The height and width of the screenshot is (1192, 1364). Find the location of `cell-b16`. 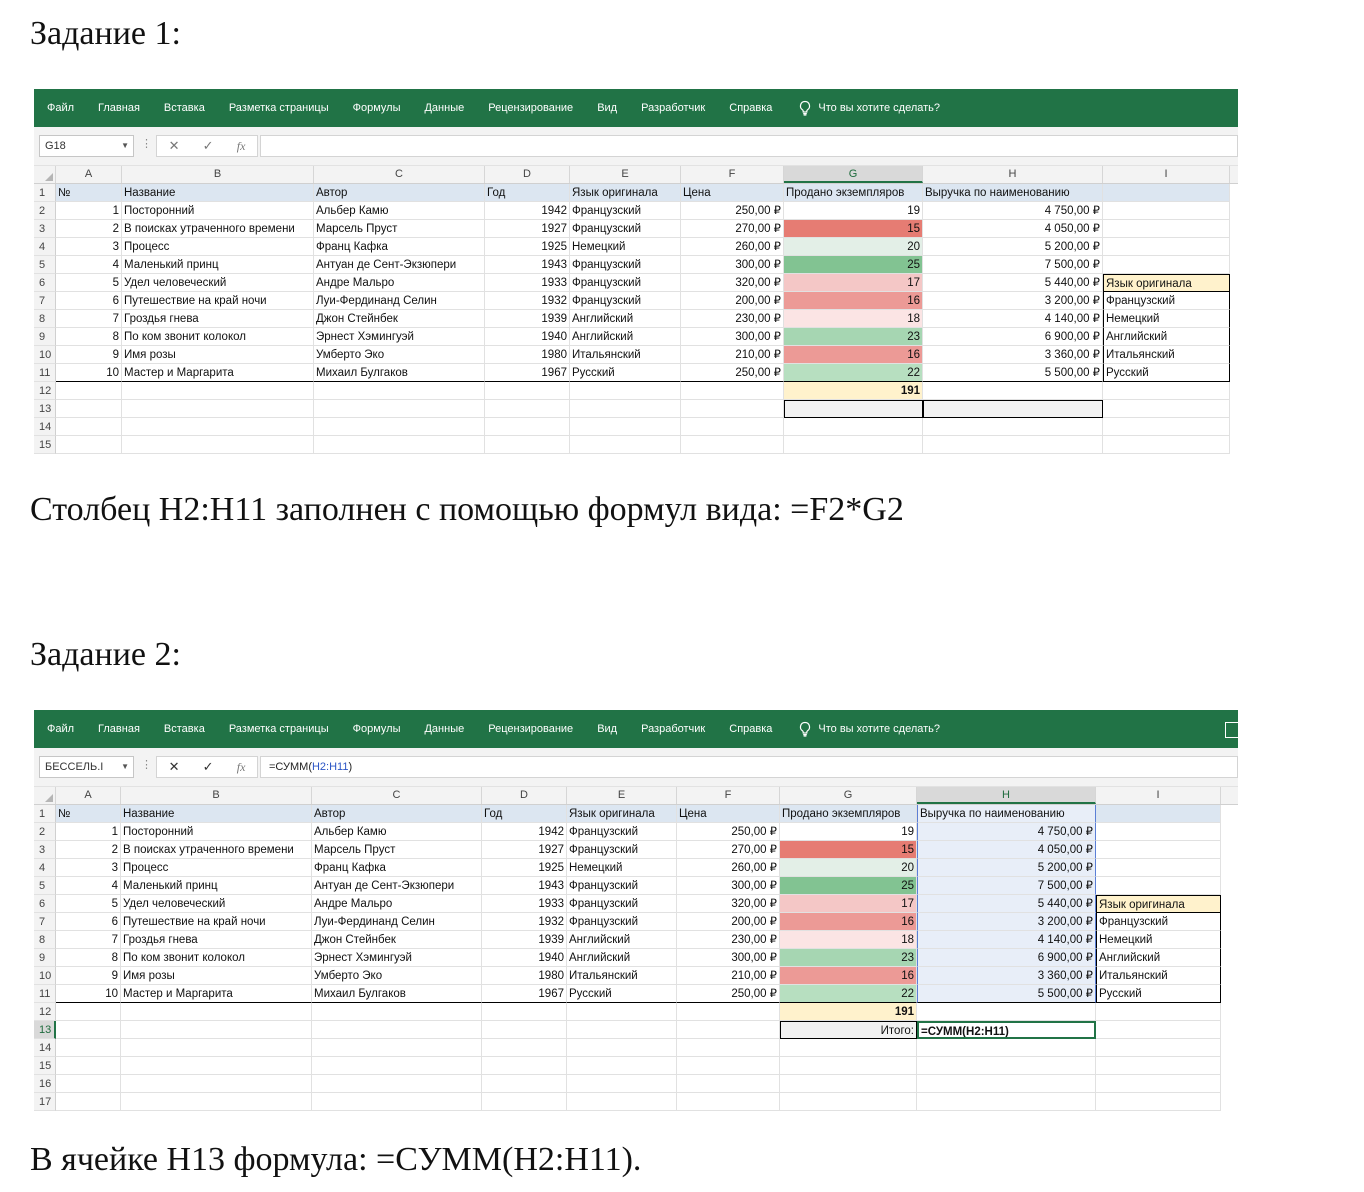

cell-b16 is located at coordinates (216, 1084).